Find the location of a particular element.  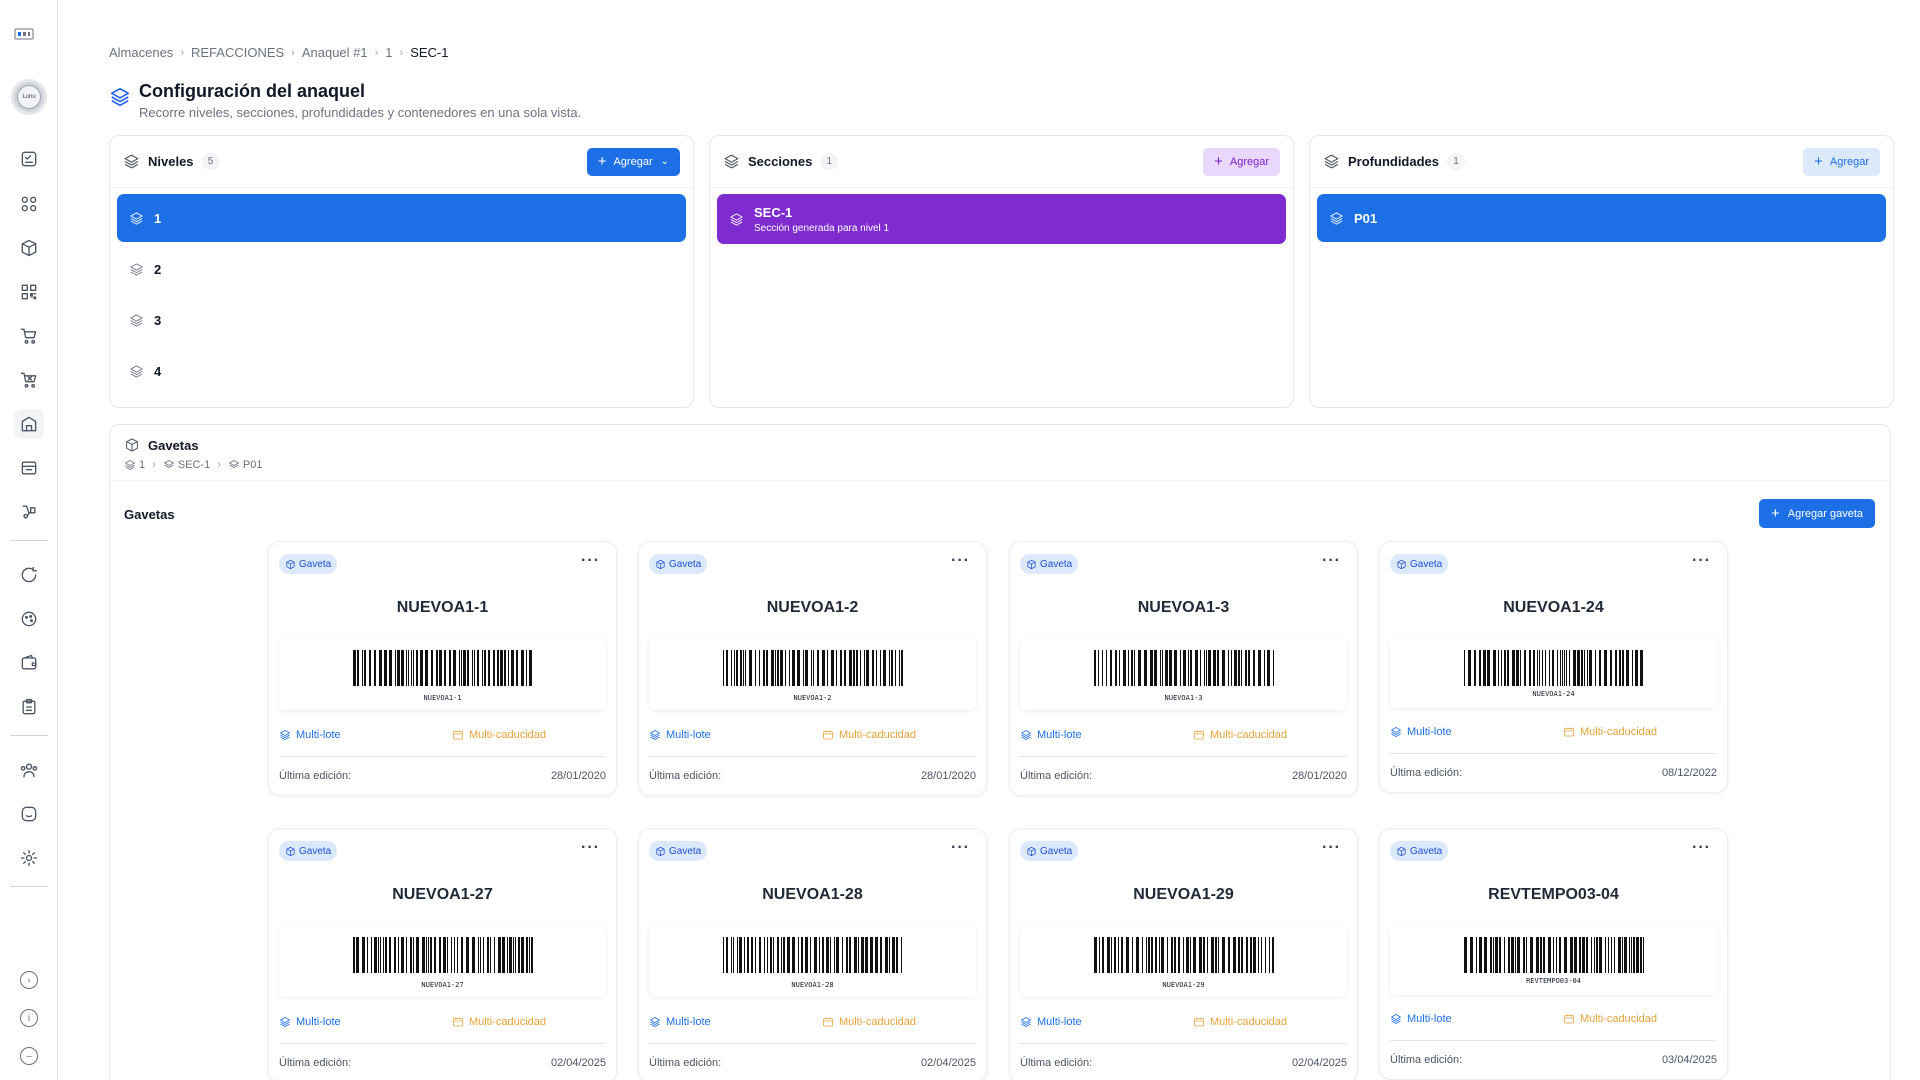

avatar: Lunu is located at coordinates (29, 97).